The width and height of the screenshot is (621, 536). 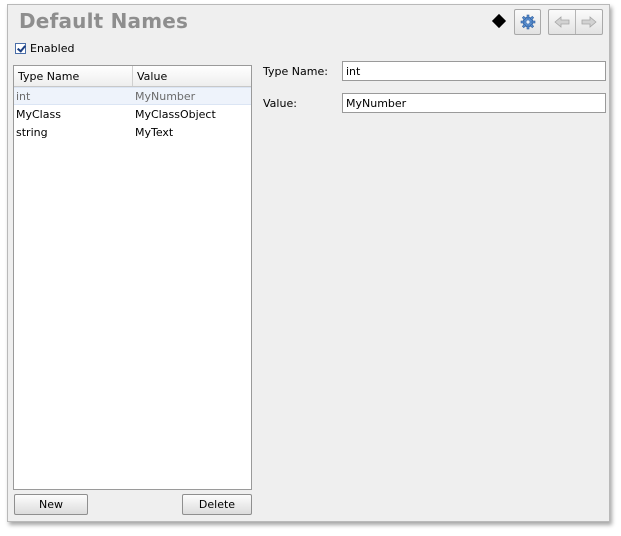 What do you see at coordinates (23, 96) in the screenshot?
I see `cell-type-name: int` at bounding box center [23, 96].